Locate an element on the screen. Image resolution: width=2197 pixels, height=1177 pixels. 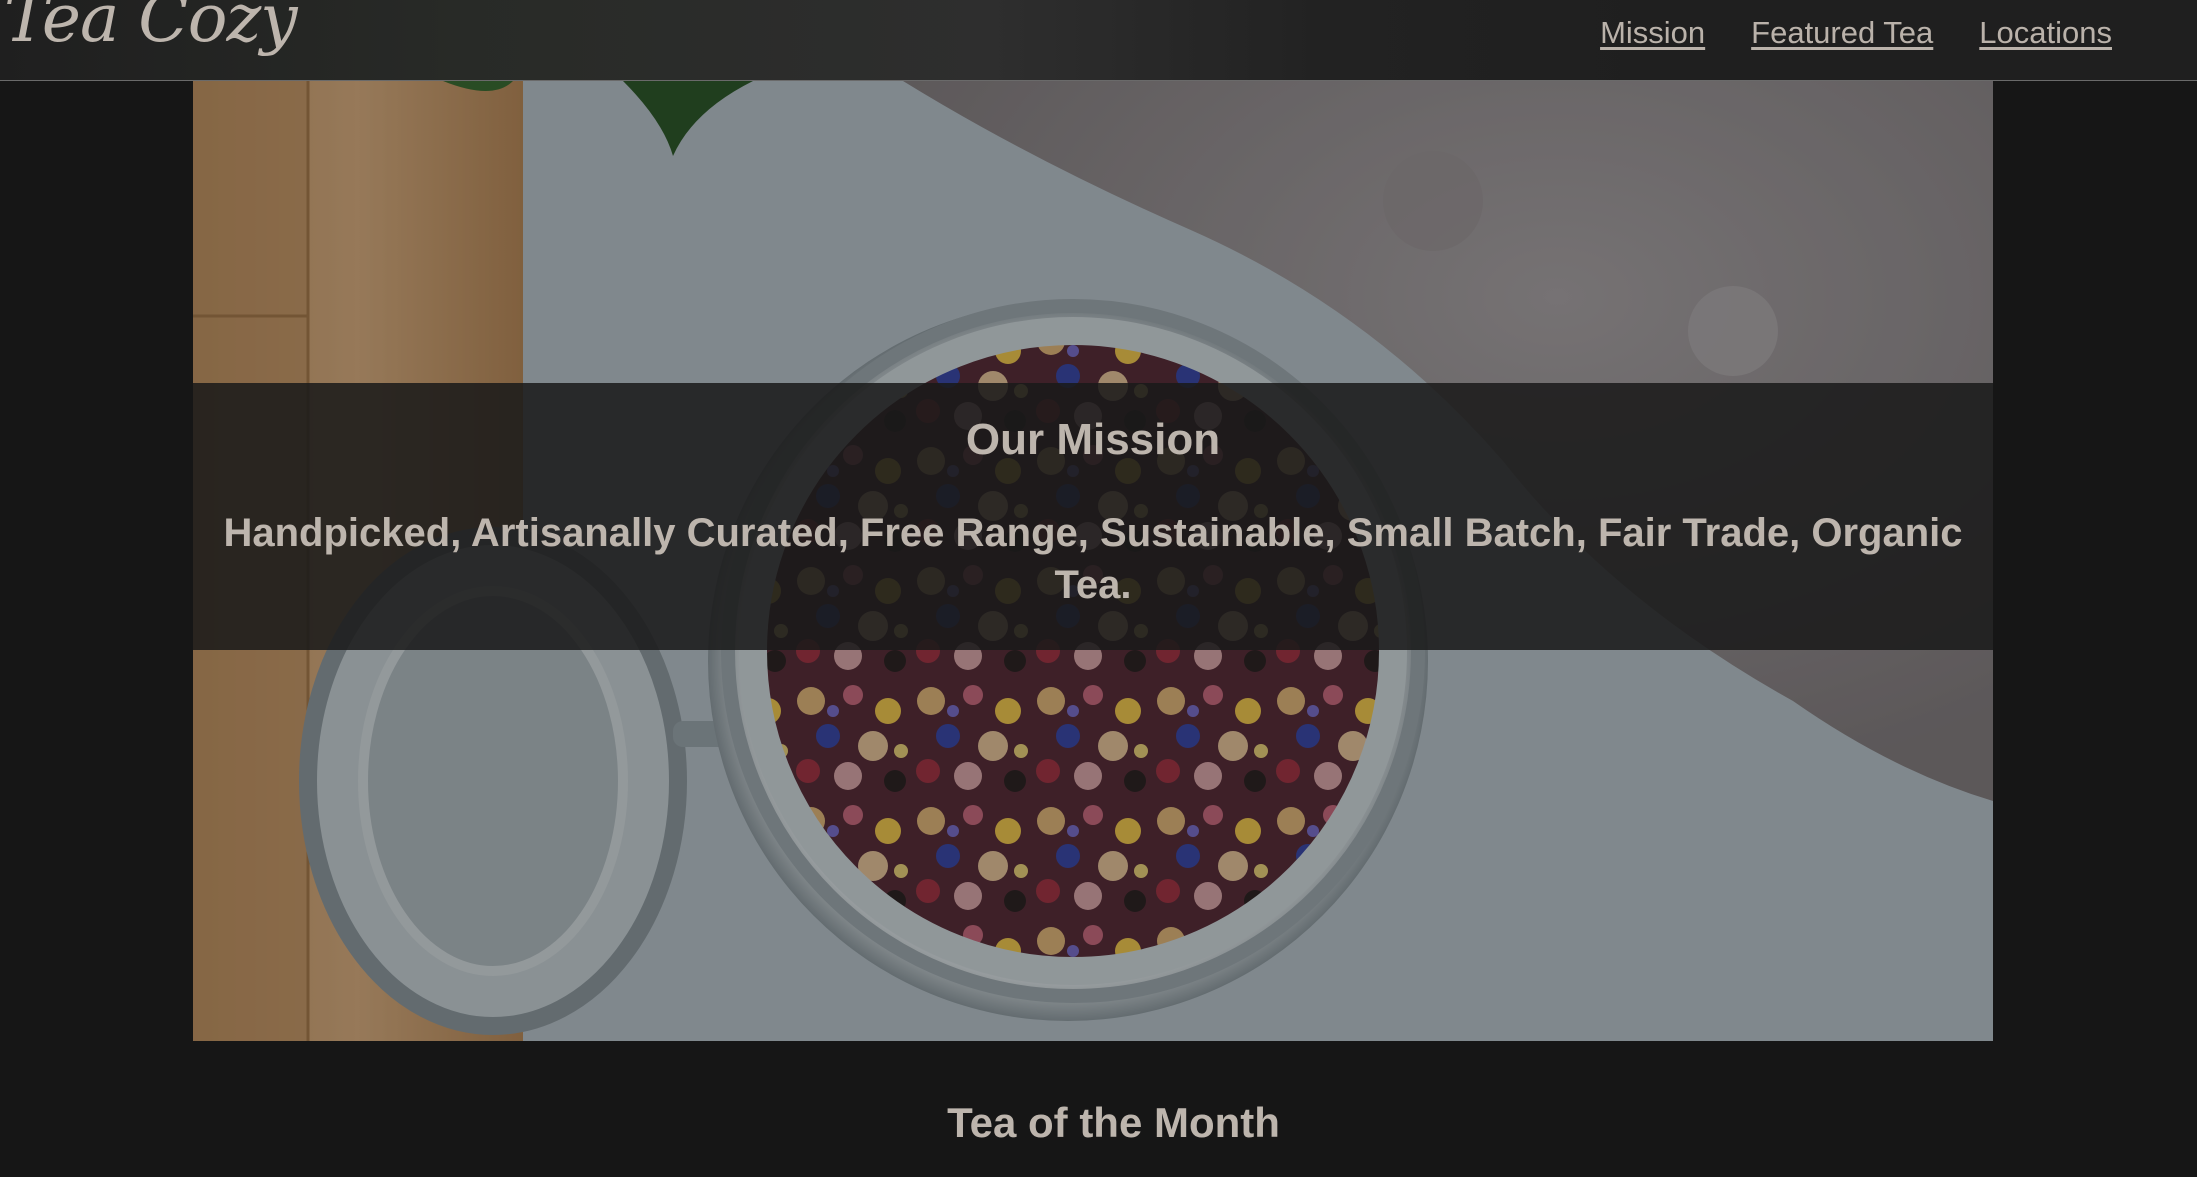
tea-of-the-month-heading: Tea of the Month is located at coordinates (1113, 1122).